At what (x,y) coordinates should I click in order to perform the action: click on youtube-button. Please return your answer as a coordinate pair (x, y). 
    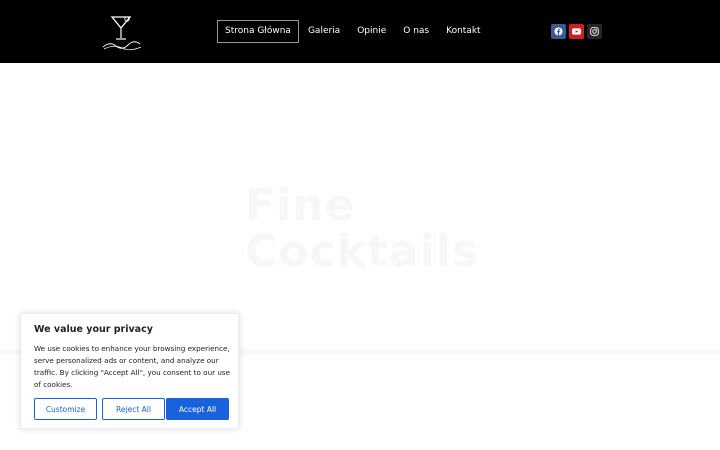
    Looking at the image, I should click on (576, 31).